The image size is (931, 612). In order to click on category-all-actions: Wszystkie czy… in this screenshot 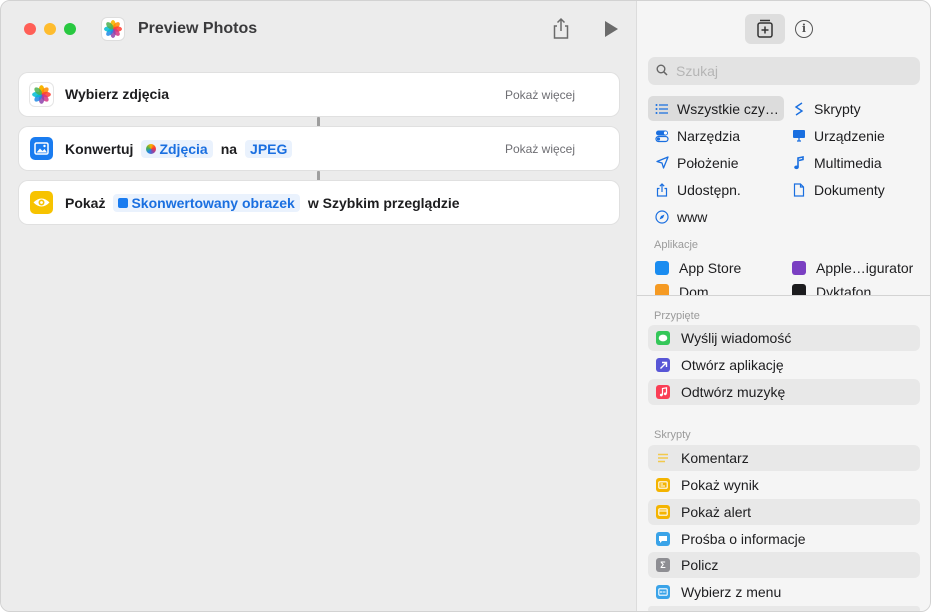, I will do `click(716, 108)`.